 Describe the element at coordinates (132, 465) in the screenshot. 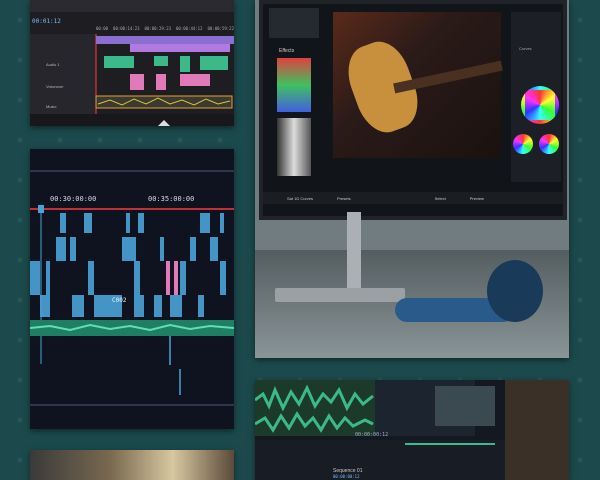

I see `desk-photo-partial` at that location.